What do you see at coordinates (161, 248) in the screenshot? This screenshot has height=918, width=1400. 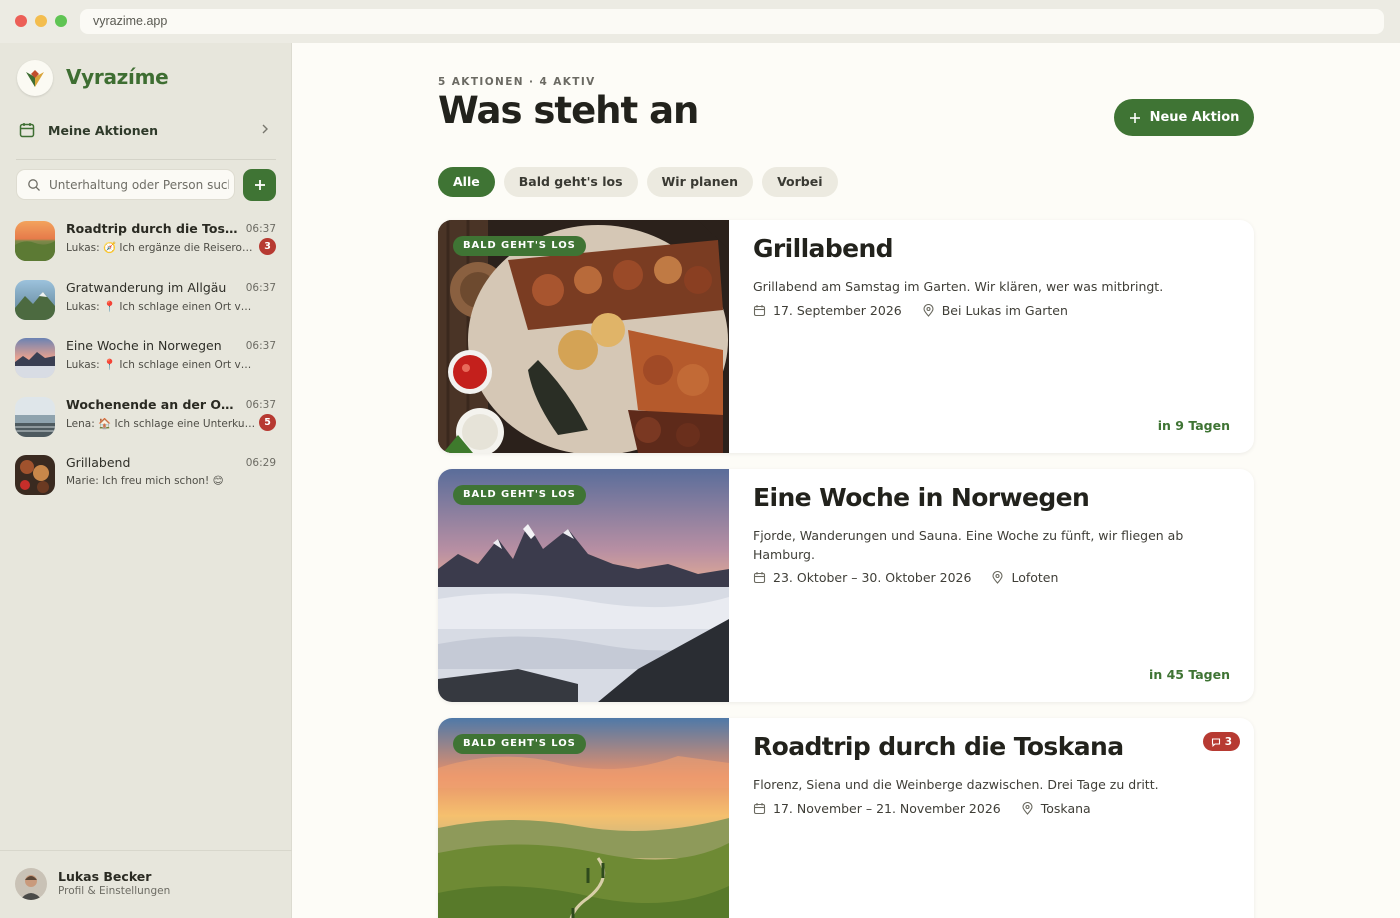 I see `chat-preview: Lukas: 🧭 Ich ergänze die Reiseroute` at bounding box center [161, 248].